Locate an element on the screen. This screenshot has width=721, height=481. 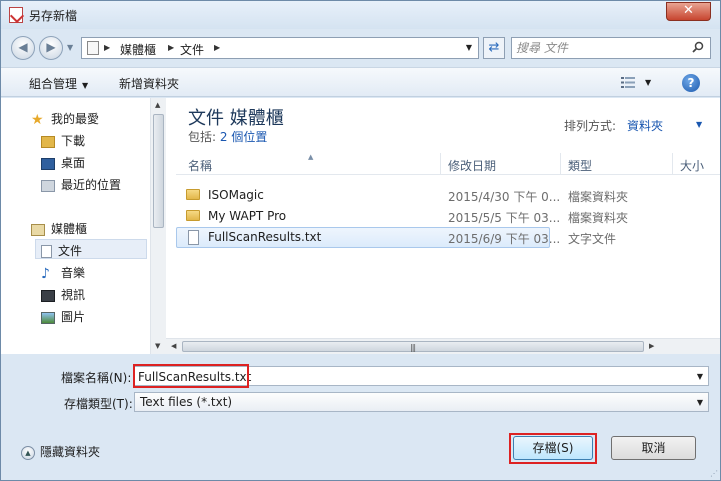
arrange-by-label: 排列方式: is located at coordinates (590, 126).